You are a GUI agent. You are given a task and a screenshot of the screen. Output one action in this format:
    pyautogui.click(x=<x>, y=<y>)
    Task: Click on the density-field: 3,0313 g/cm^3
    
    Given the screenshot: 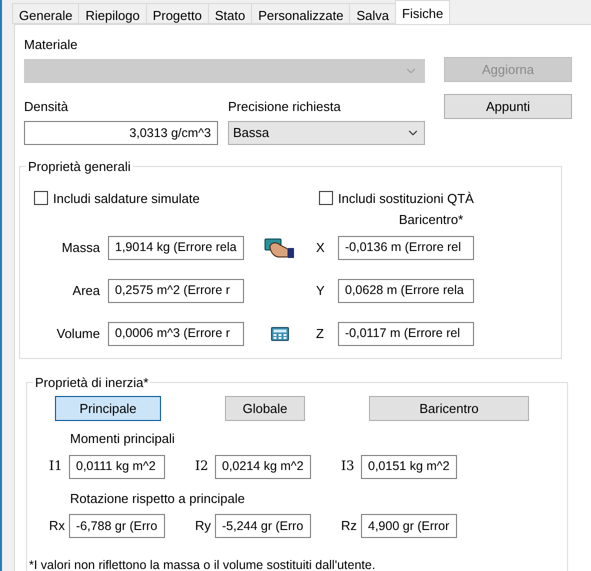 What is the action you would take?
    pyautogui.click(x=121, y=133)
    